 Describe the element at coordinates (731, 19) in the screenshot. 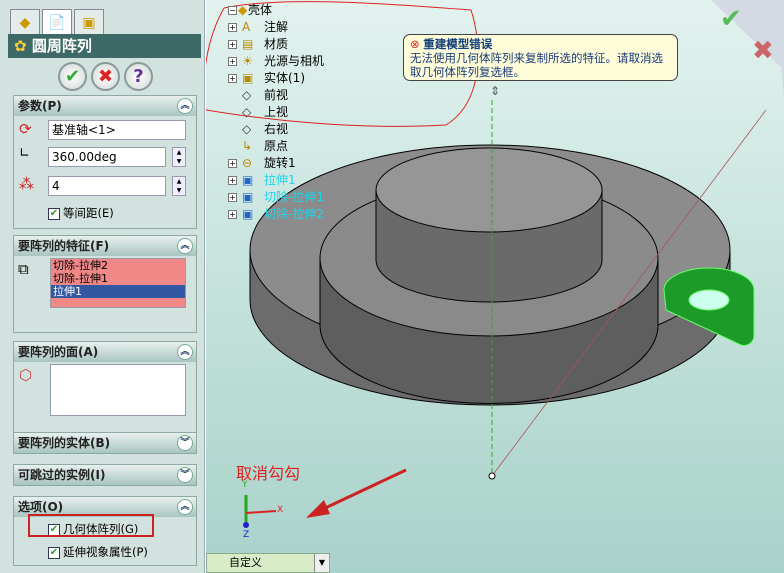

I see `confirm-ok-icon: ✔` at that location.